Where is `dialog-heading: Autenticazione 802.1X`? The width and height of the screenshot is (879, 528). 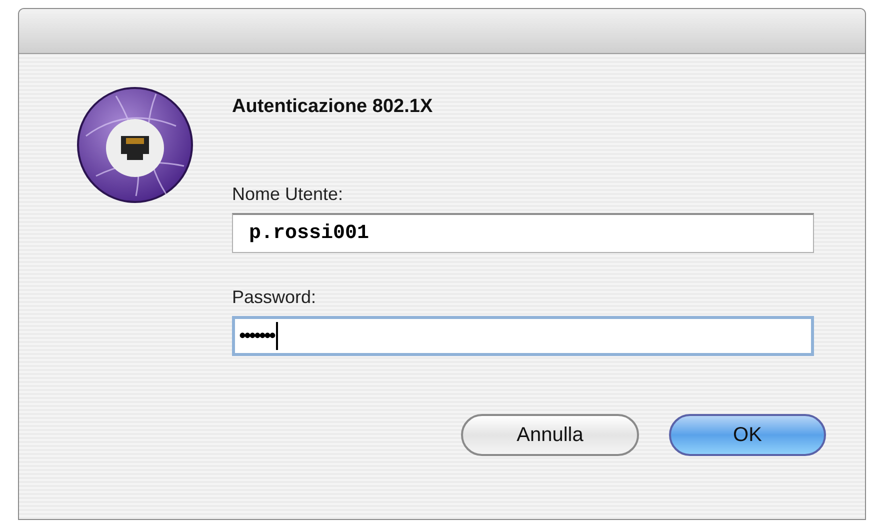
dialog-heading: Autenticazione 802.1X is located at coordinates (333, 107).